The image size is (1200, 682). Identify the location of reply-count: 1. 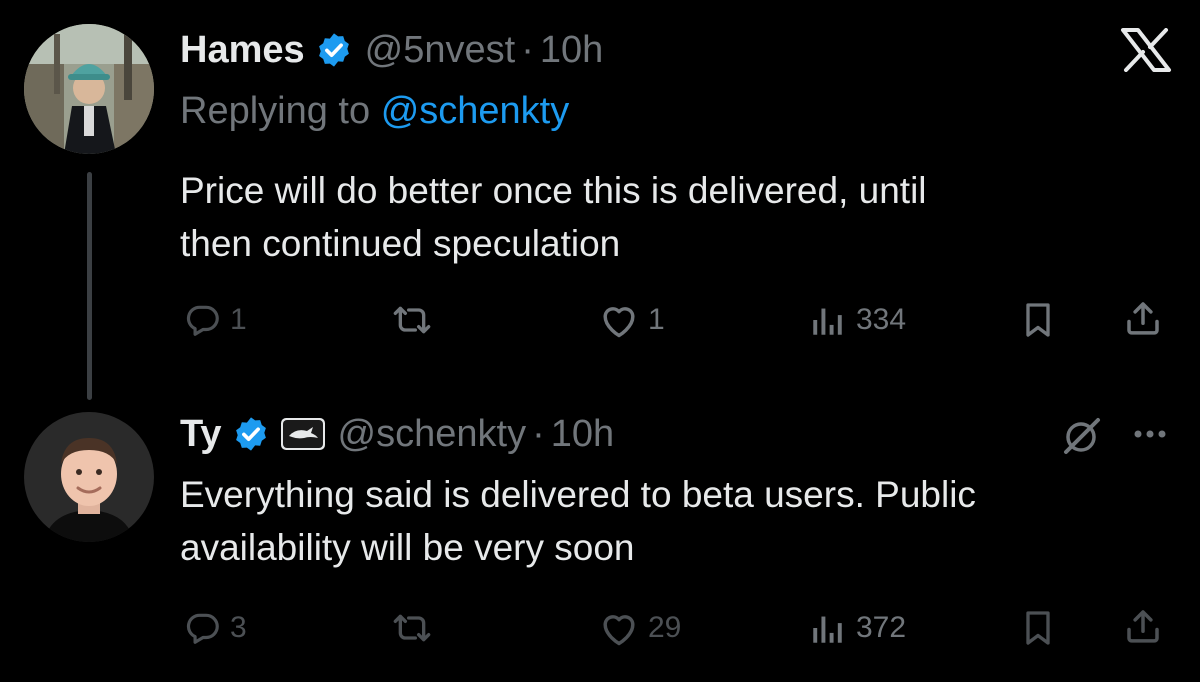
(238, 319).